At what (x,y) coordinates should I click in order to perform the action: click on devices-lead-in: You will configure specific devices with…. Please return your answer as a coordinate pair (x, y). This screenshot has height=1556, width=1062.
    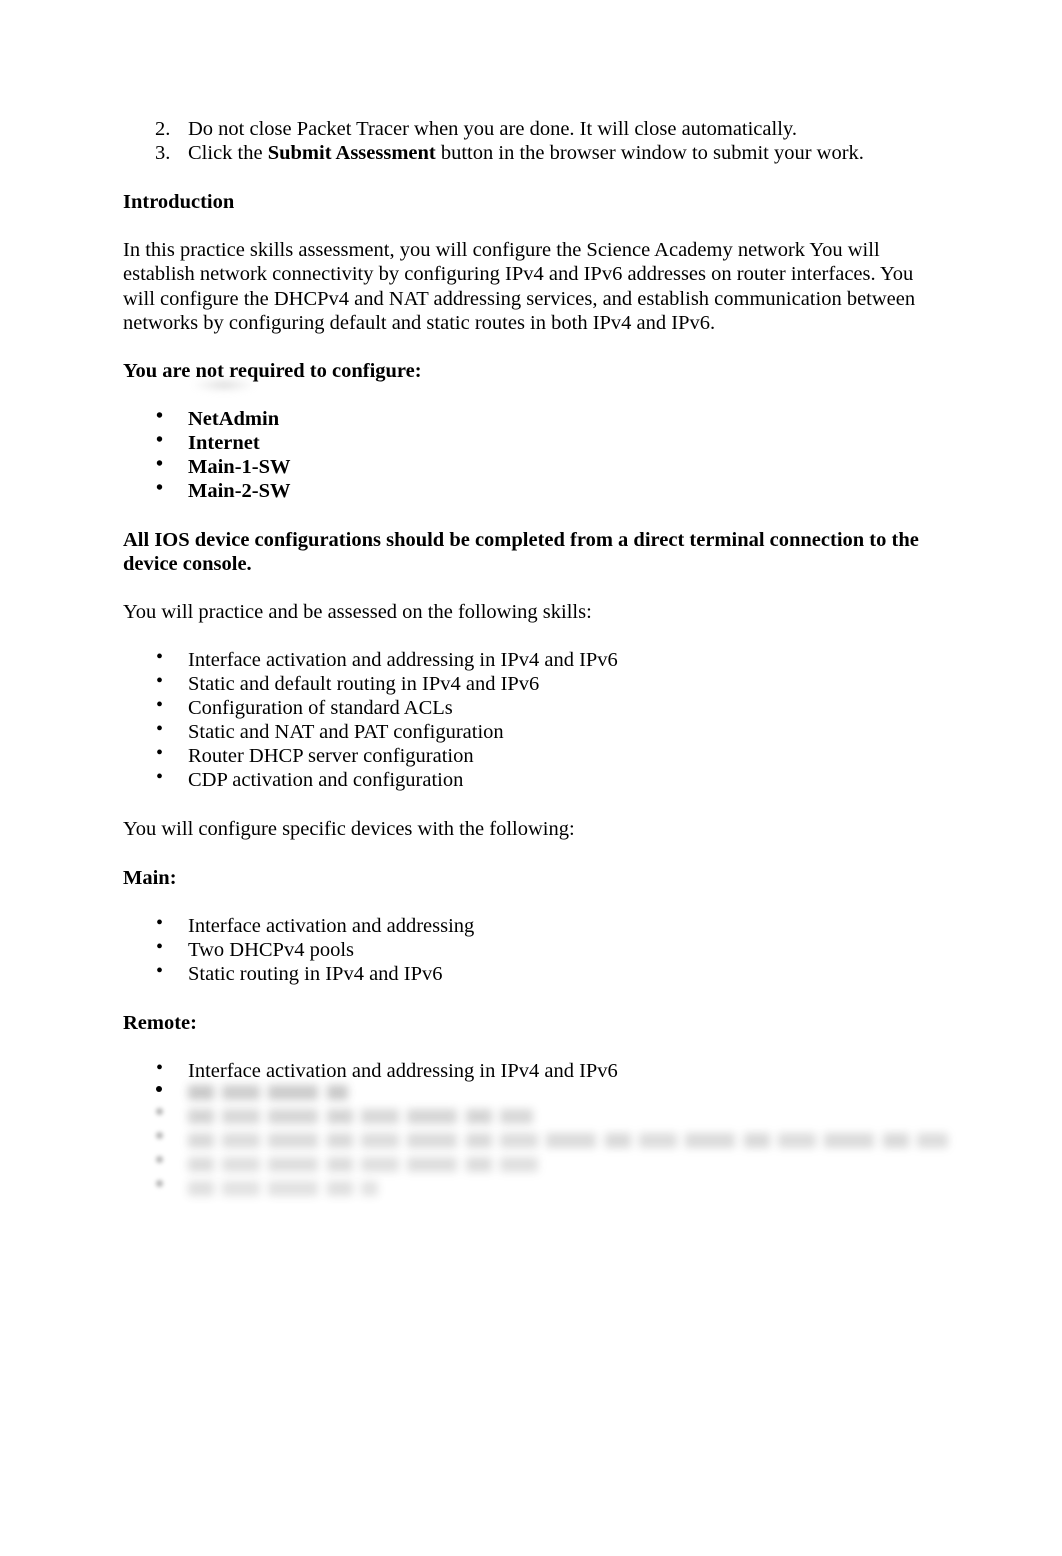
    Looking at the image, I should click on (349, 829).